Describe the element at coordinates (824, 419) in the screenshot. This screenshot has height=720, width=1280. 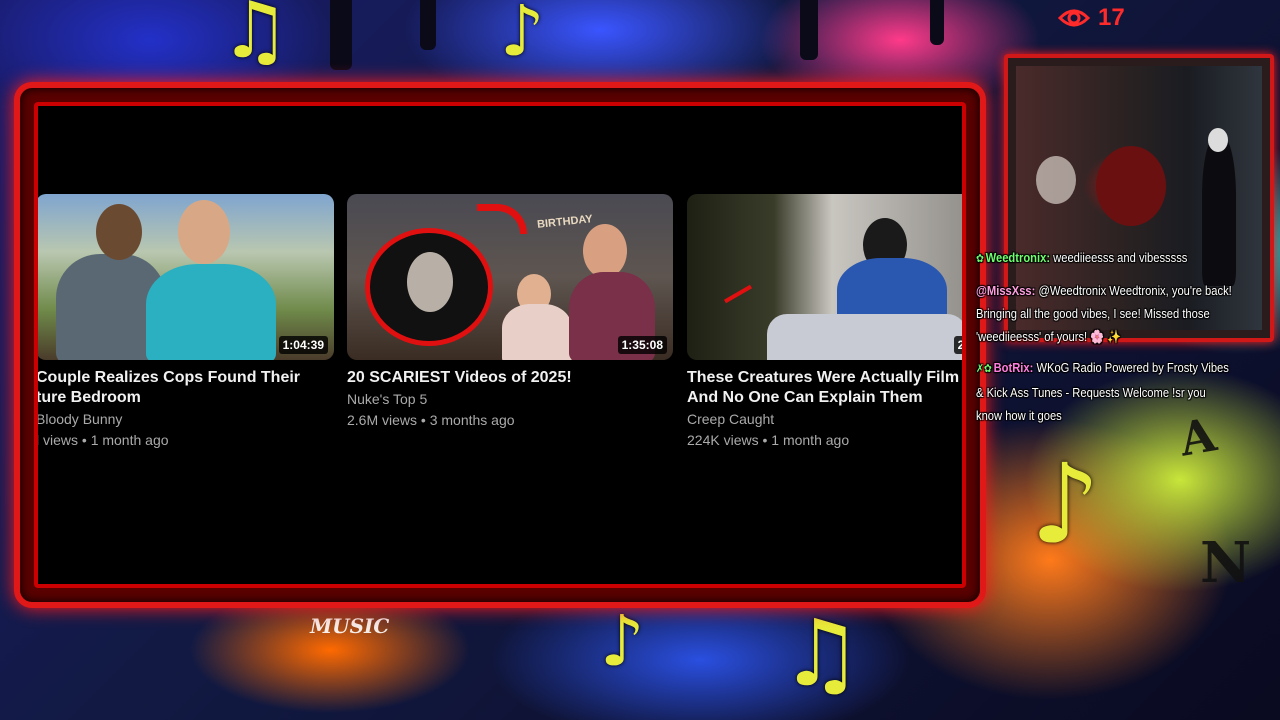
I see `channel-name: Creep Caught` at that location.